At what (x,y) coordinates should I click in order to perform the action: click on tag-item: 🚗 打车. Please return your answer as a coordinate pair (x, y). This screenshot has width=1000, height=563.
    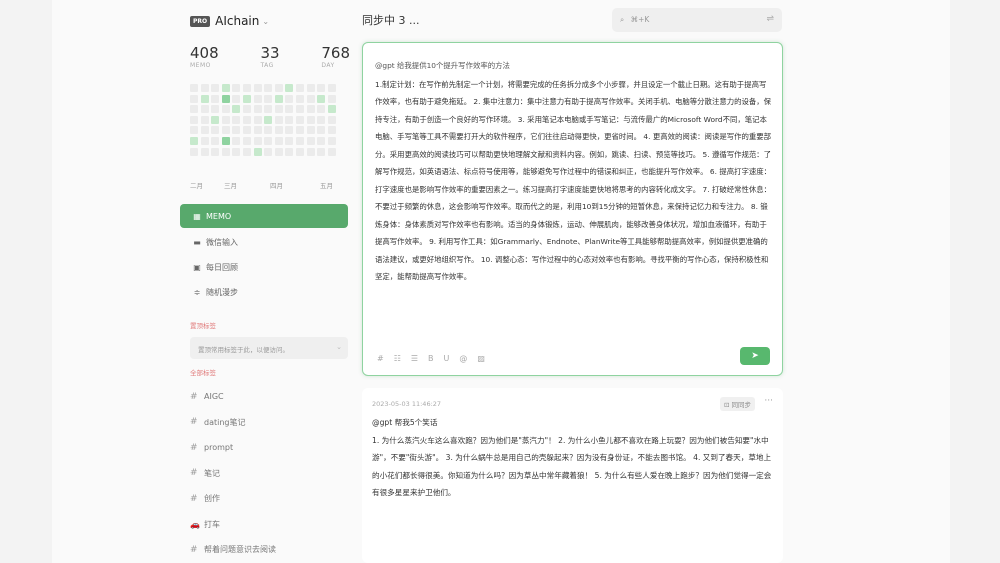
    Looking at the image, I should click on (270, 525).